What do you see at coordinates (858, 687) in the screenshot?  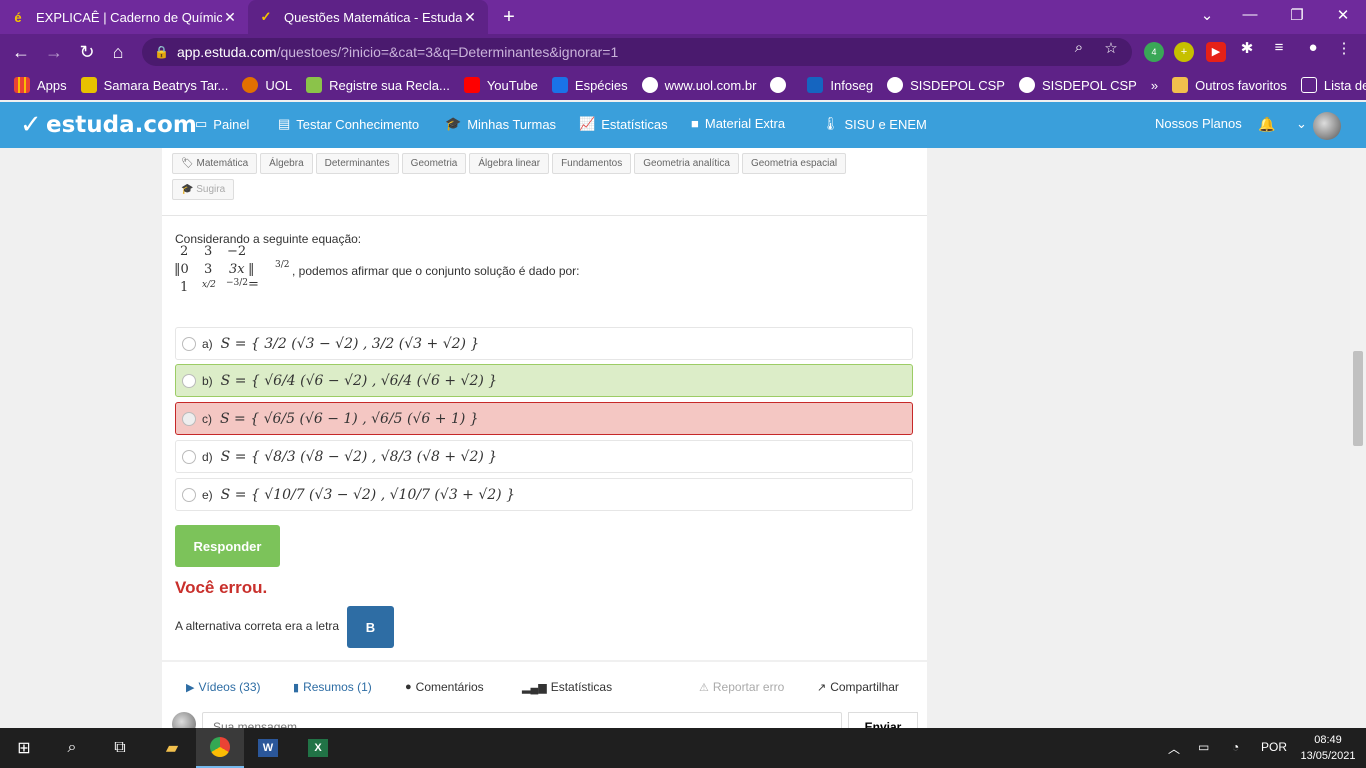 I see `share-link: ↗ Compartilhar` at bounding box center [858, 687].